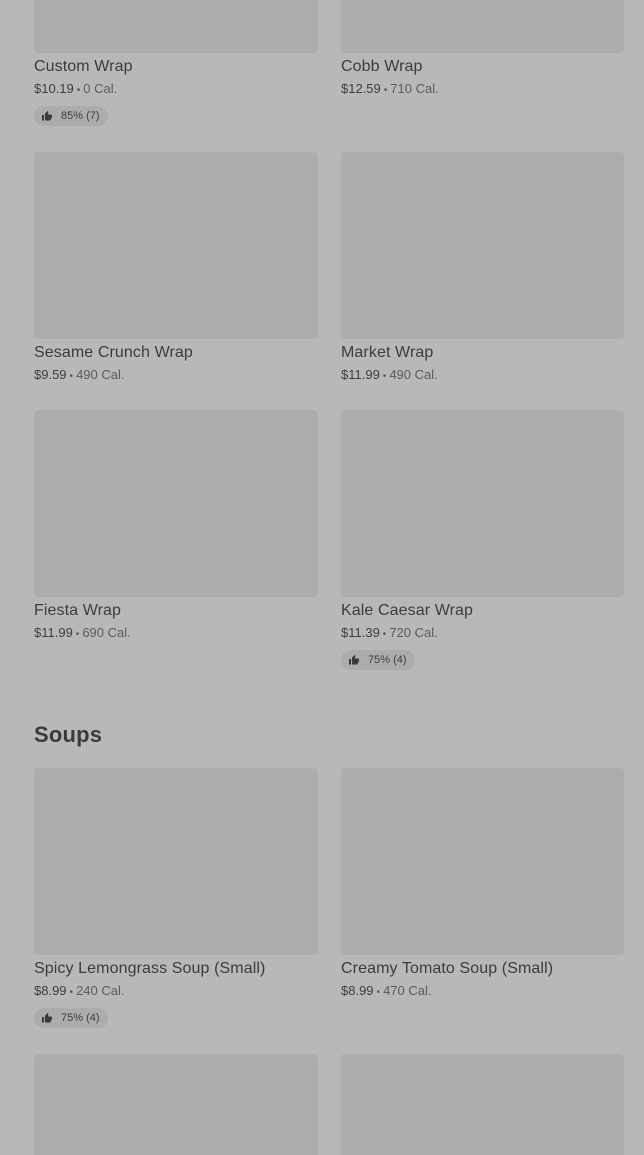  I want to click on menu-item-card: Cobb Wrap $12.59 • 710 Cal., so click(482, 49).